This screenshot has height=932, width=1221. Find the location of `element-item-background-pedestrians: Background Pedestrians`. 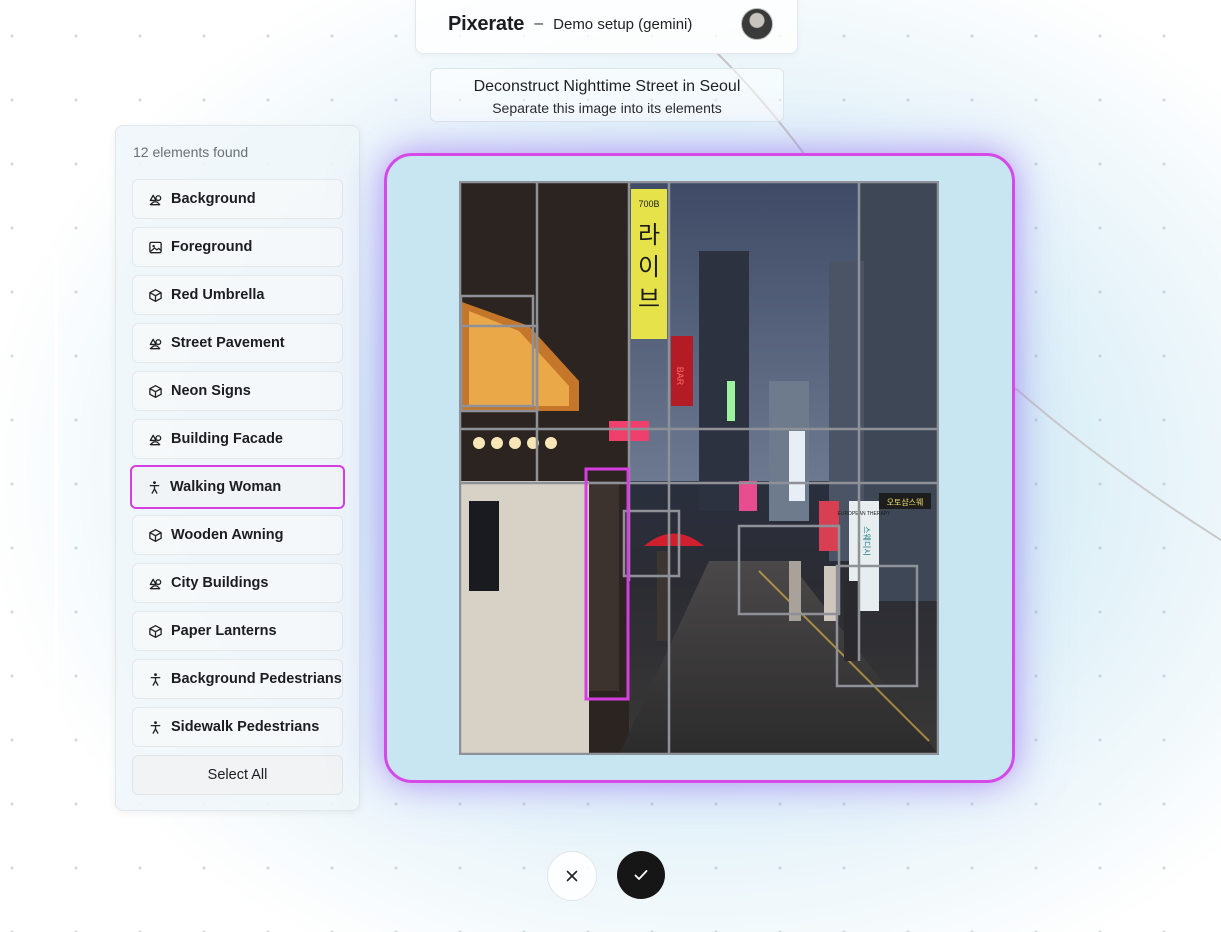

element-item-background-pedestrians: Background Pedestrians is located at coordinates (237, 679).